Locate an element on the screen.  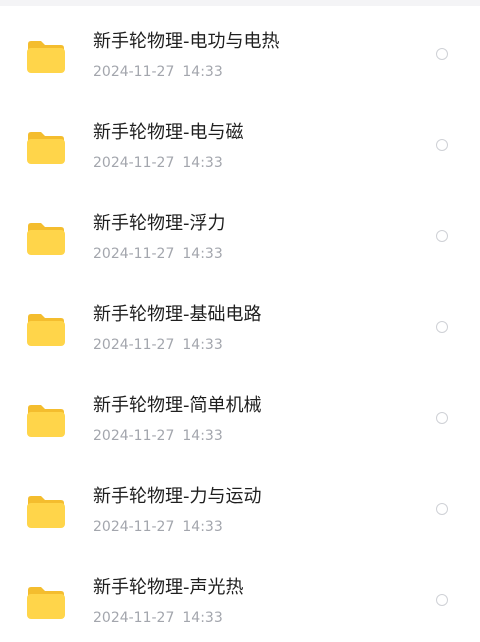
file-row: 新手轮物理-声光热 2024-11-27 14:33 is located at coordinates (240, 591).